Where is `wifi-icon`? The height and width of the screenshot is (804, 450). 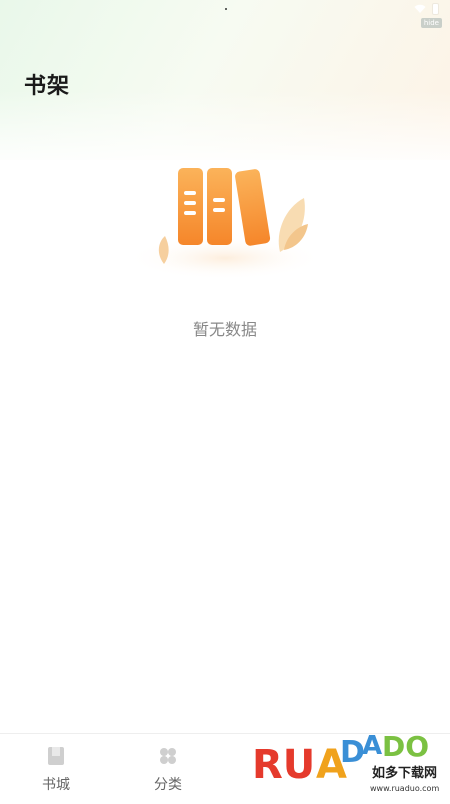
wifi-icon is located at coordinates (420, 8).